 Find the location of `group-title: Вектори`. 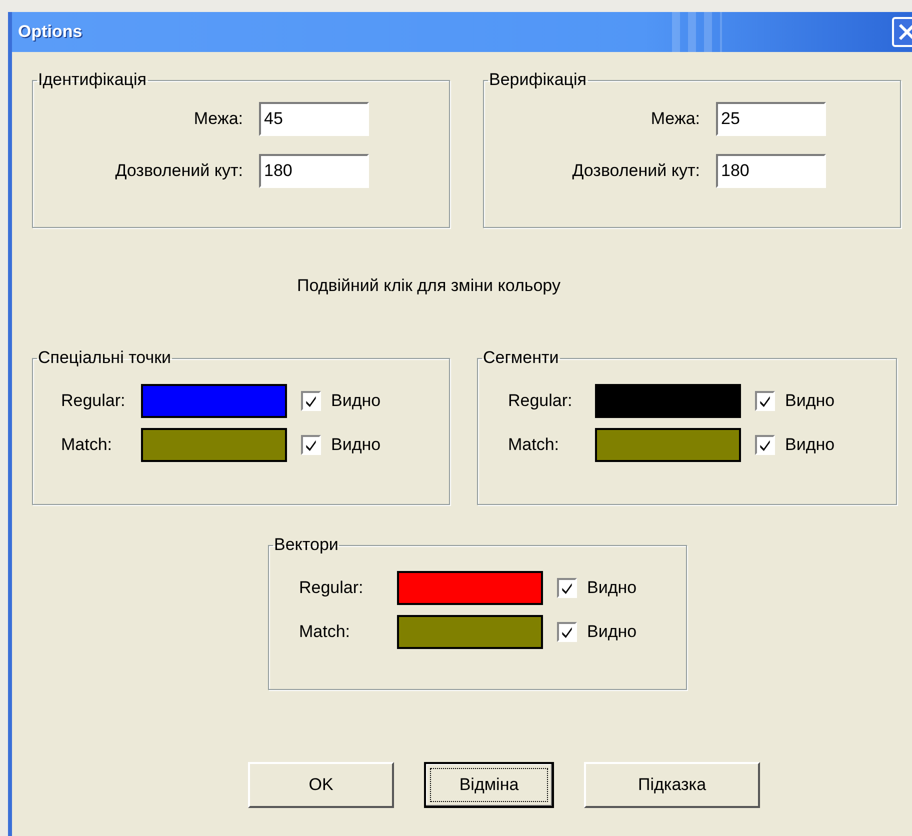

group-title: Вектори is located at coordinates (306, 545).